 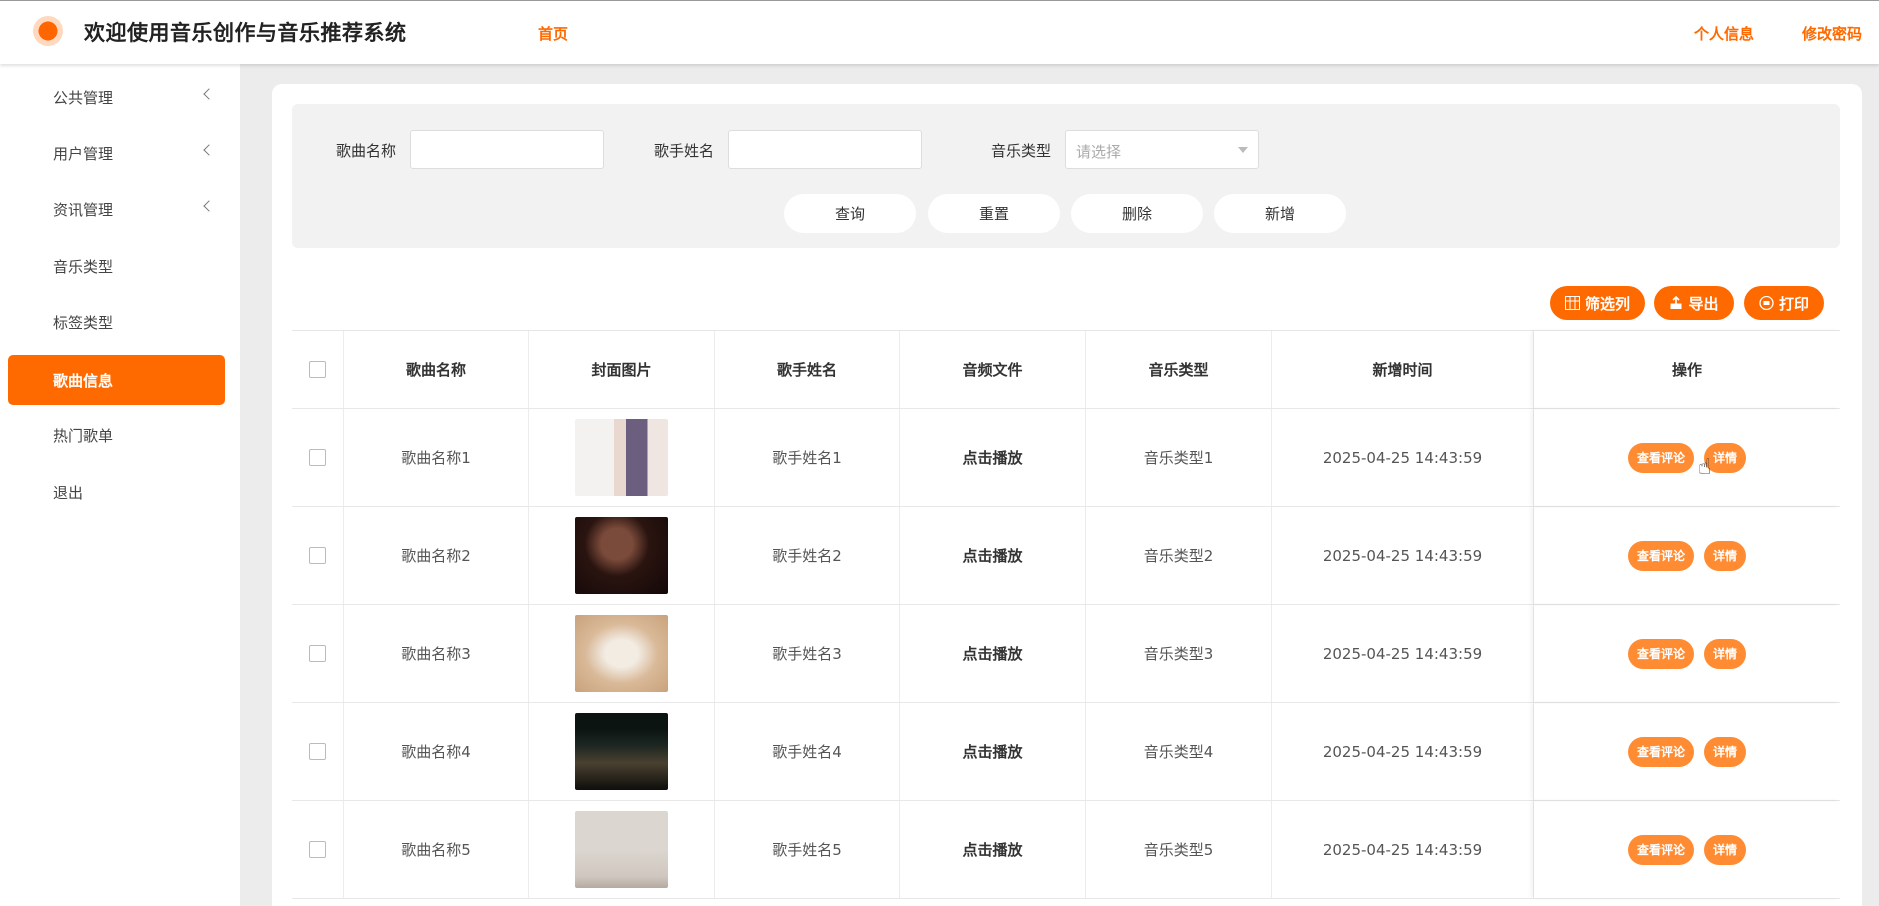 What do you see at coordinates (684, 151) in the screenshot?
I see `singer-name-label: 歌手姓名` at bounding box center [684, 151].